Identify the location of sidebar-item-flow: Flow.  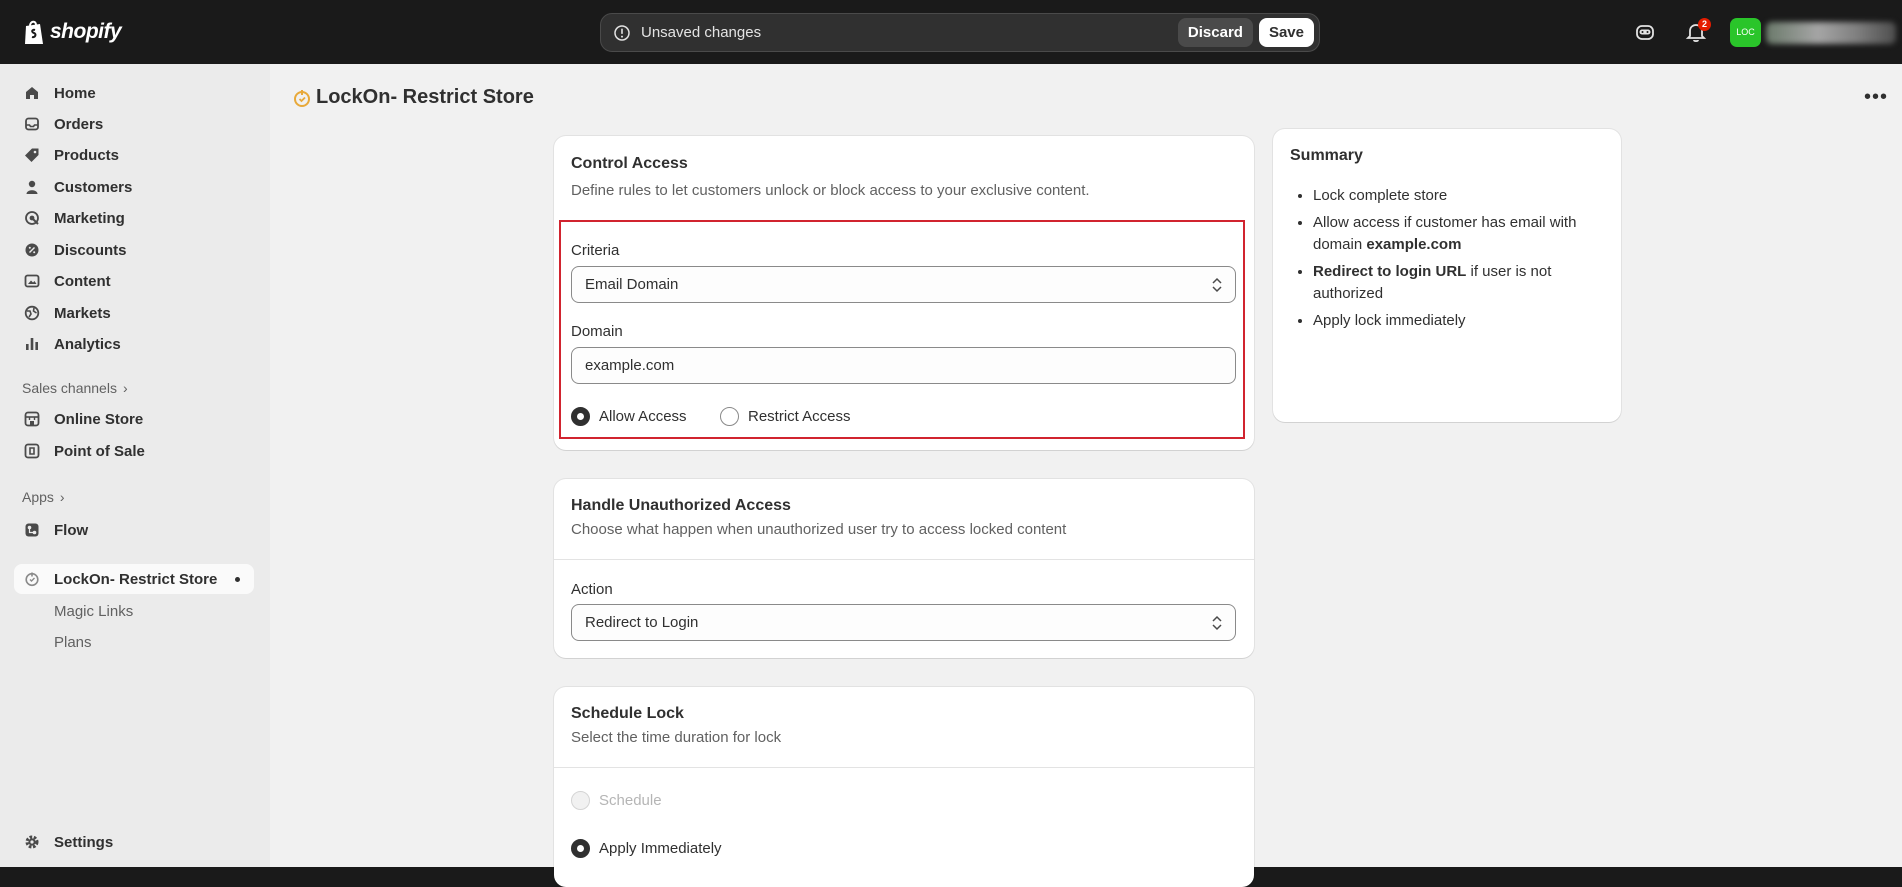
(134, 530).